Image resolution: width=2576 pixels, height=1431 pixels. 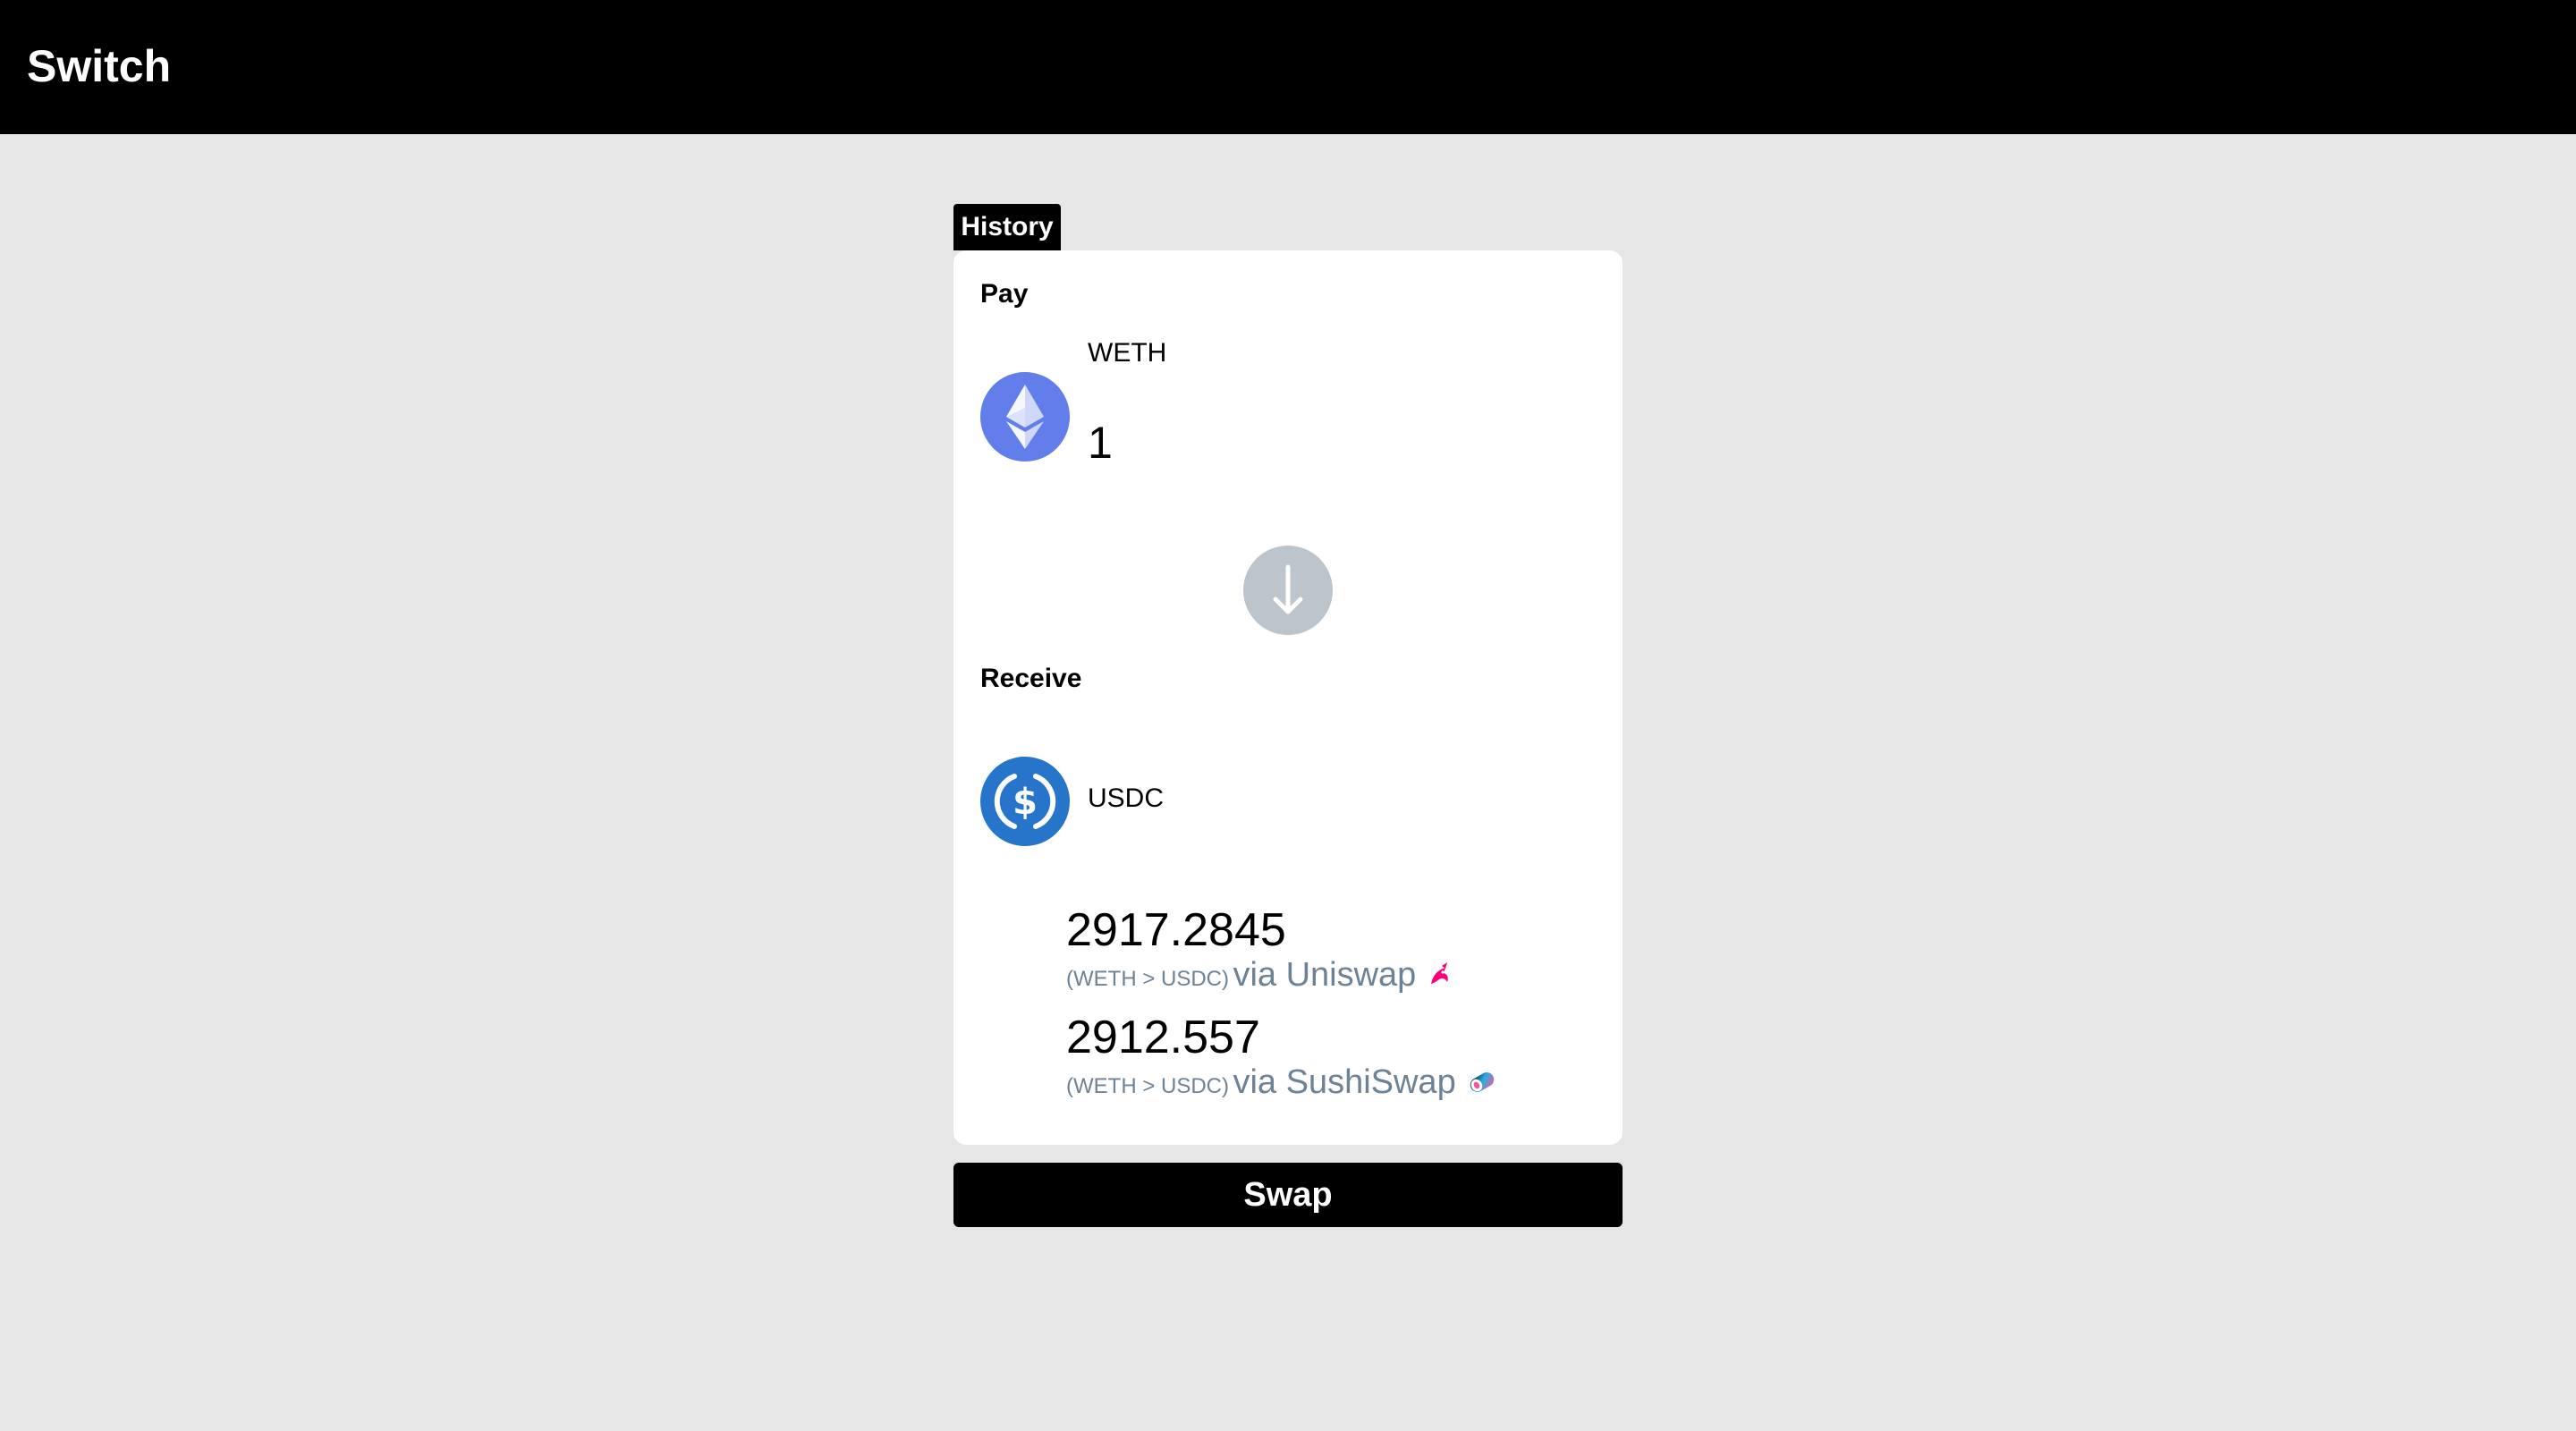 I want to click on quote-uniswap: 2917.2845 (WETH > USDC) via Uniswap, so click(x=1260, y=953).